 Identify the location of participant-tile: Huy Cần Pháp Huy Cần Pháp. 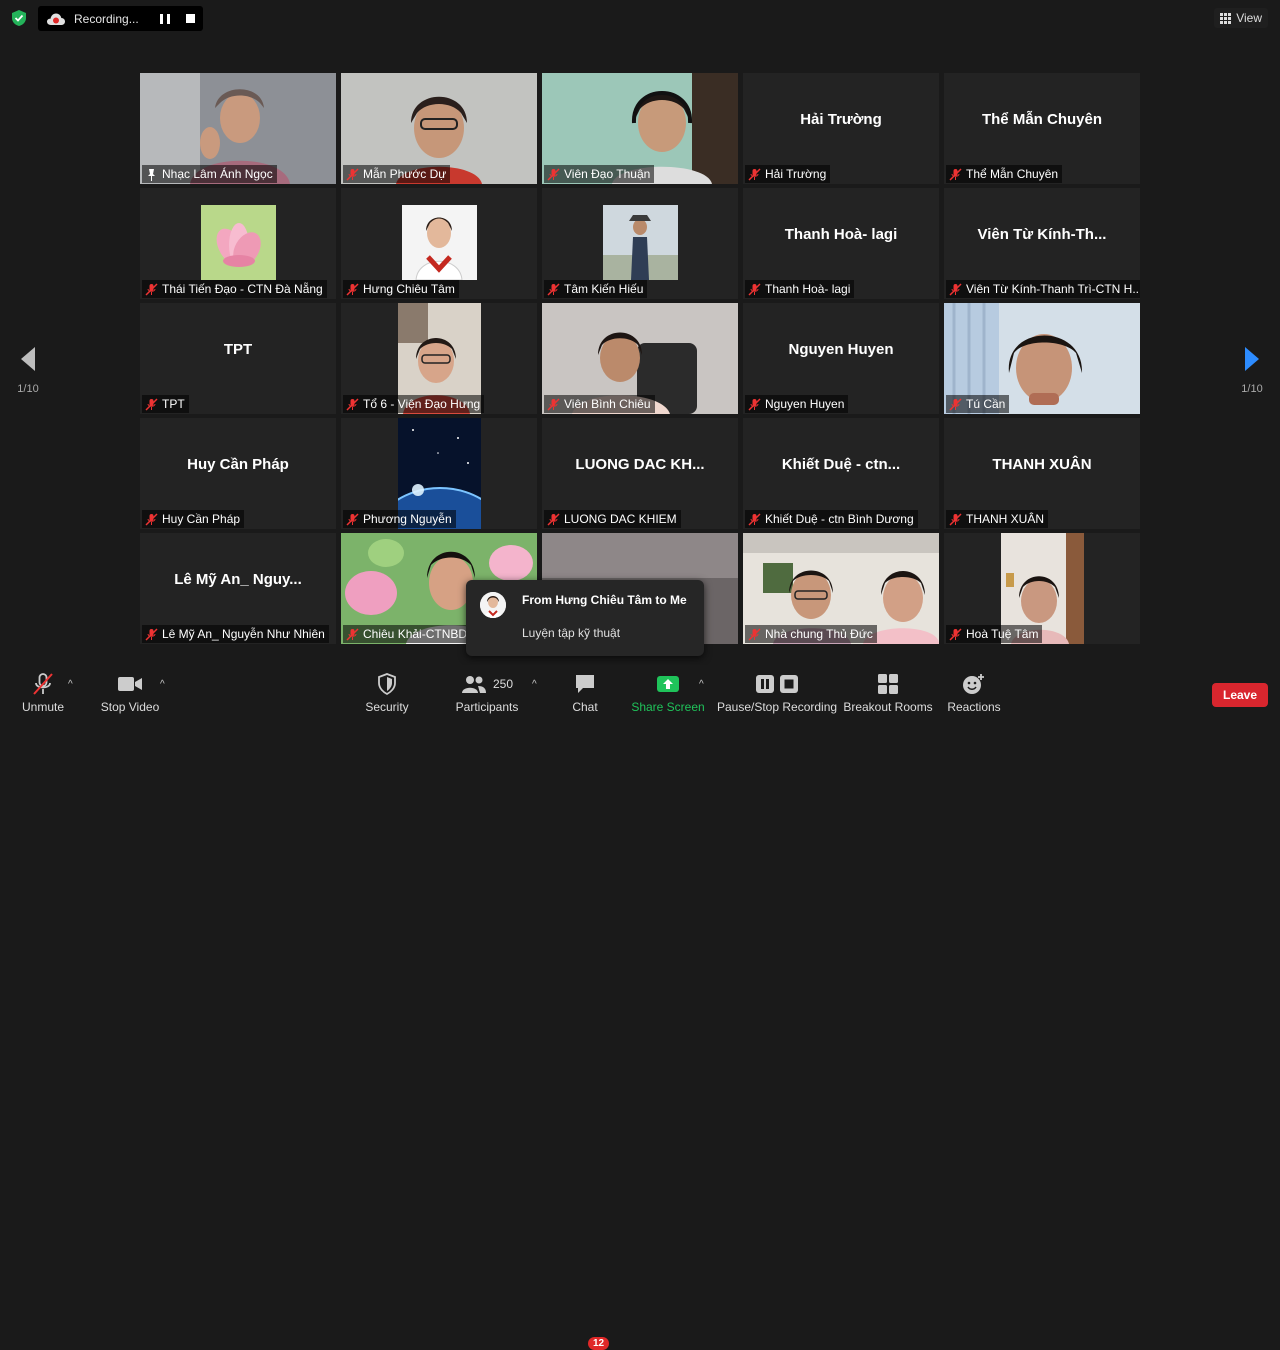
(238, 473).